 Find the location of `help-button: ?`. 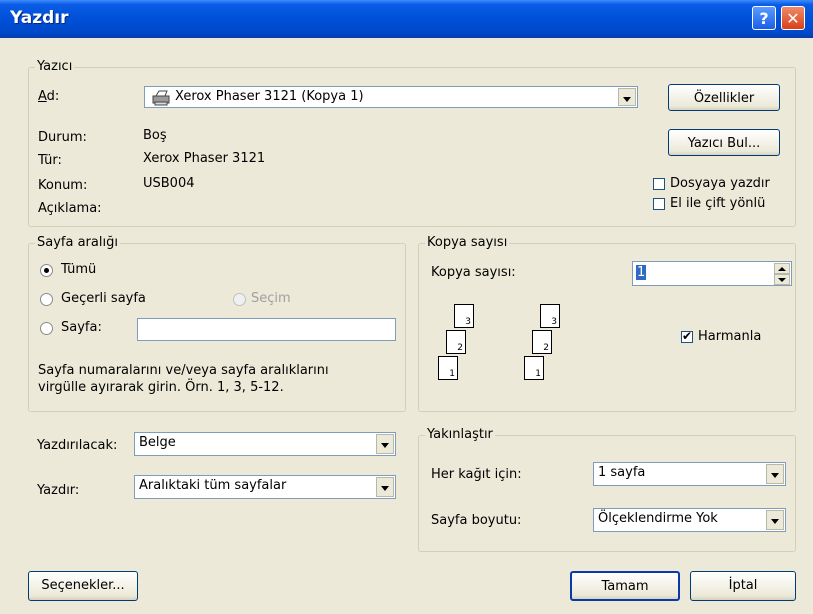

help-button: ? is located at coordinates (764, 18).